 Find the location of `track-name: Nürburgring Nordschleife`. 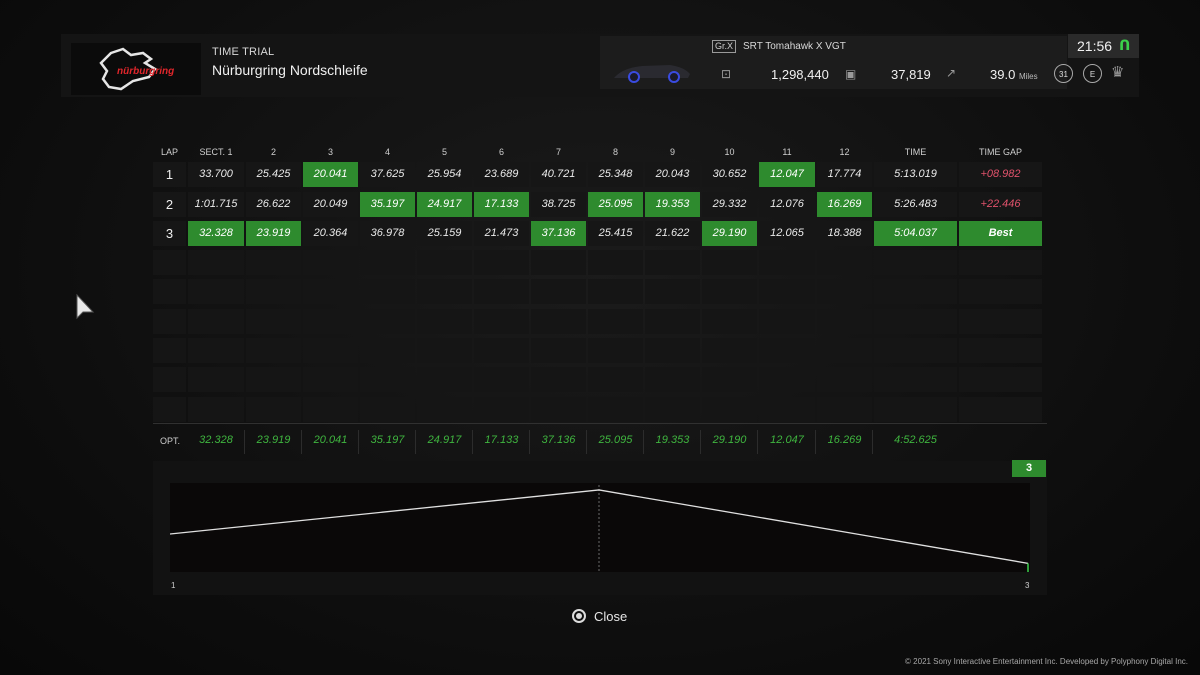

track-name: Nürburgring Nordschleife is located at coordinates (290, 70).